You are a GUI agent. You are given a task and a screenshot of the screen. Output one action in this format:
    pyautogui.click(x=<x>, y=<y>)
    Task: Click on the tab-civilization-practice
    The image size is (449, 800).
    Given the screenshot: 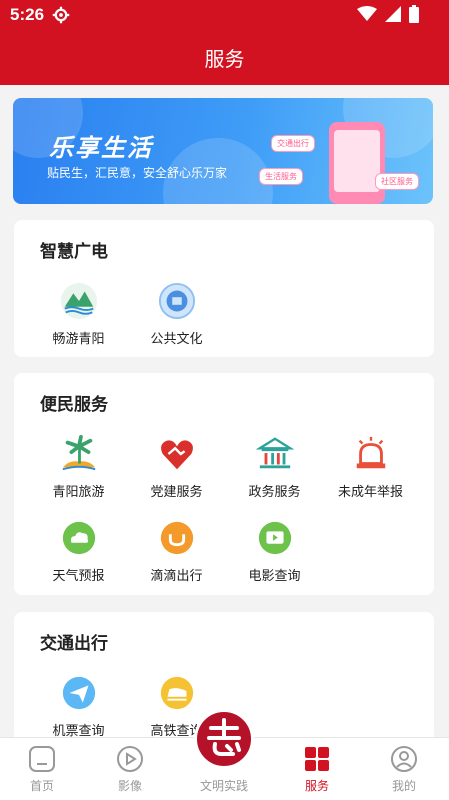 What is the action you would take?
    pyautogui.click(x=224, y=739)
    